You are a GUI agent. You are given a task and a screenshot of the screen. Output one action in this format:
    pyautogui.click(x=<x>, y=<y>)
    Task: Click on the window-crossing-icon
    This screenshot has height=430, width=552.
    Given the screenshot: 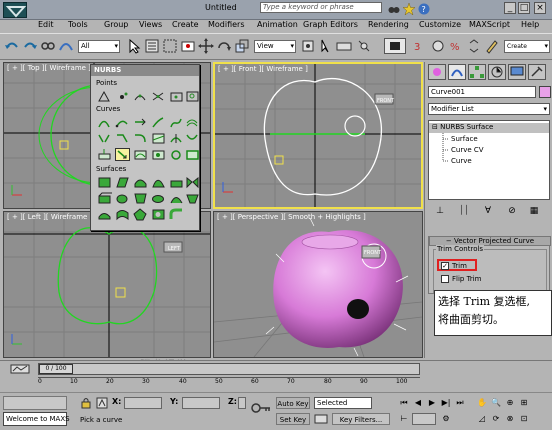 What is the action you would take?
    pyautogui.click(x=188, y=46)
    